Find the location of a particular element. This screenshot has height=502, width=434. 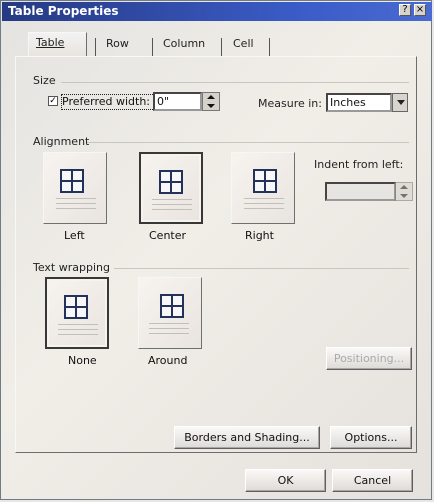

tab-label: Table is located at coordinates (50, 42).